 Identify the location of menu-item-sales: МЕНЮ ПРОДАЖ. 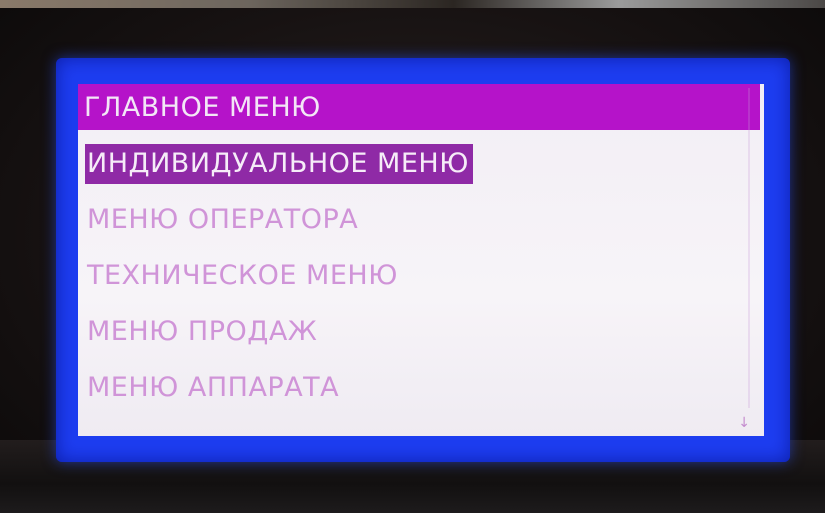
(421, 332).